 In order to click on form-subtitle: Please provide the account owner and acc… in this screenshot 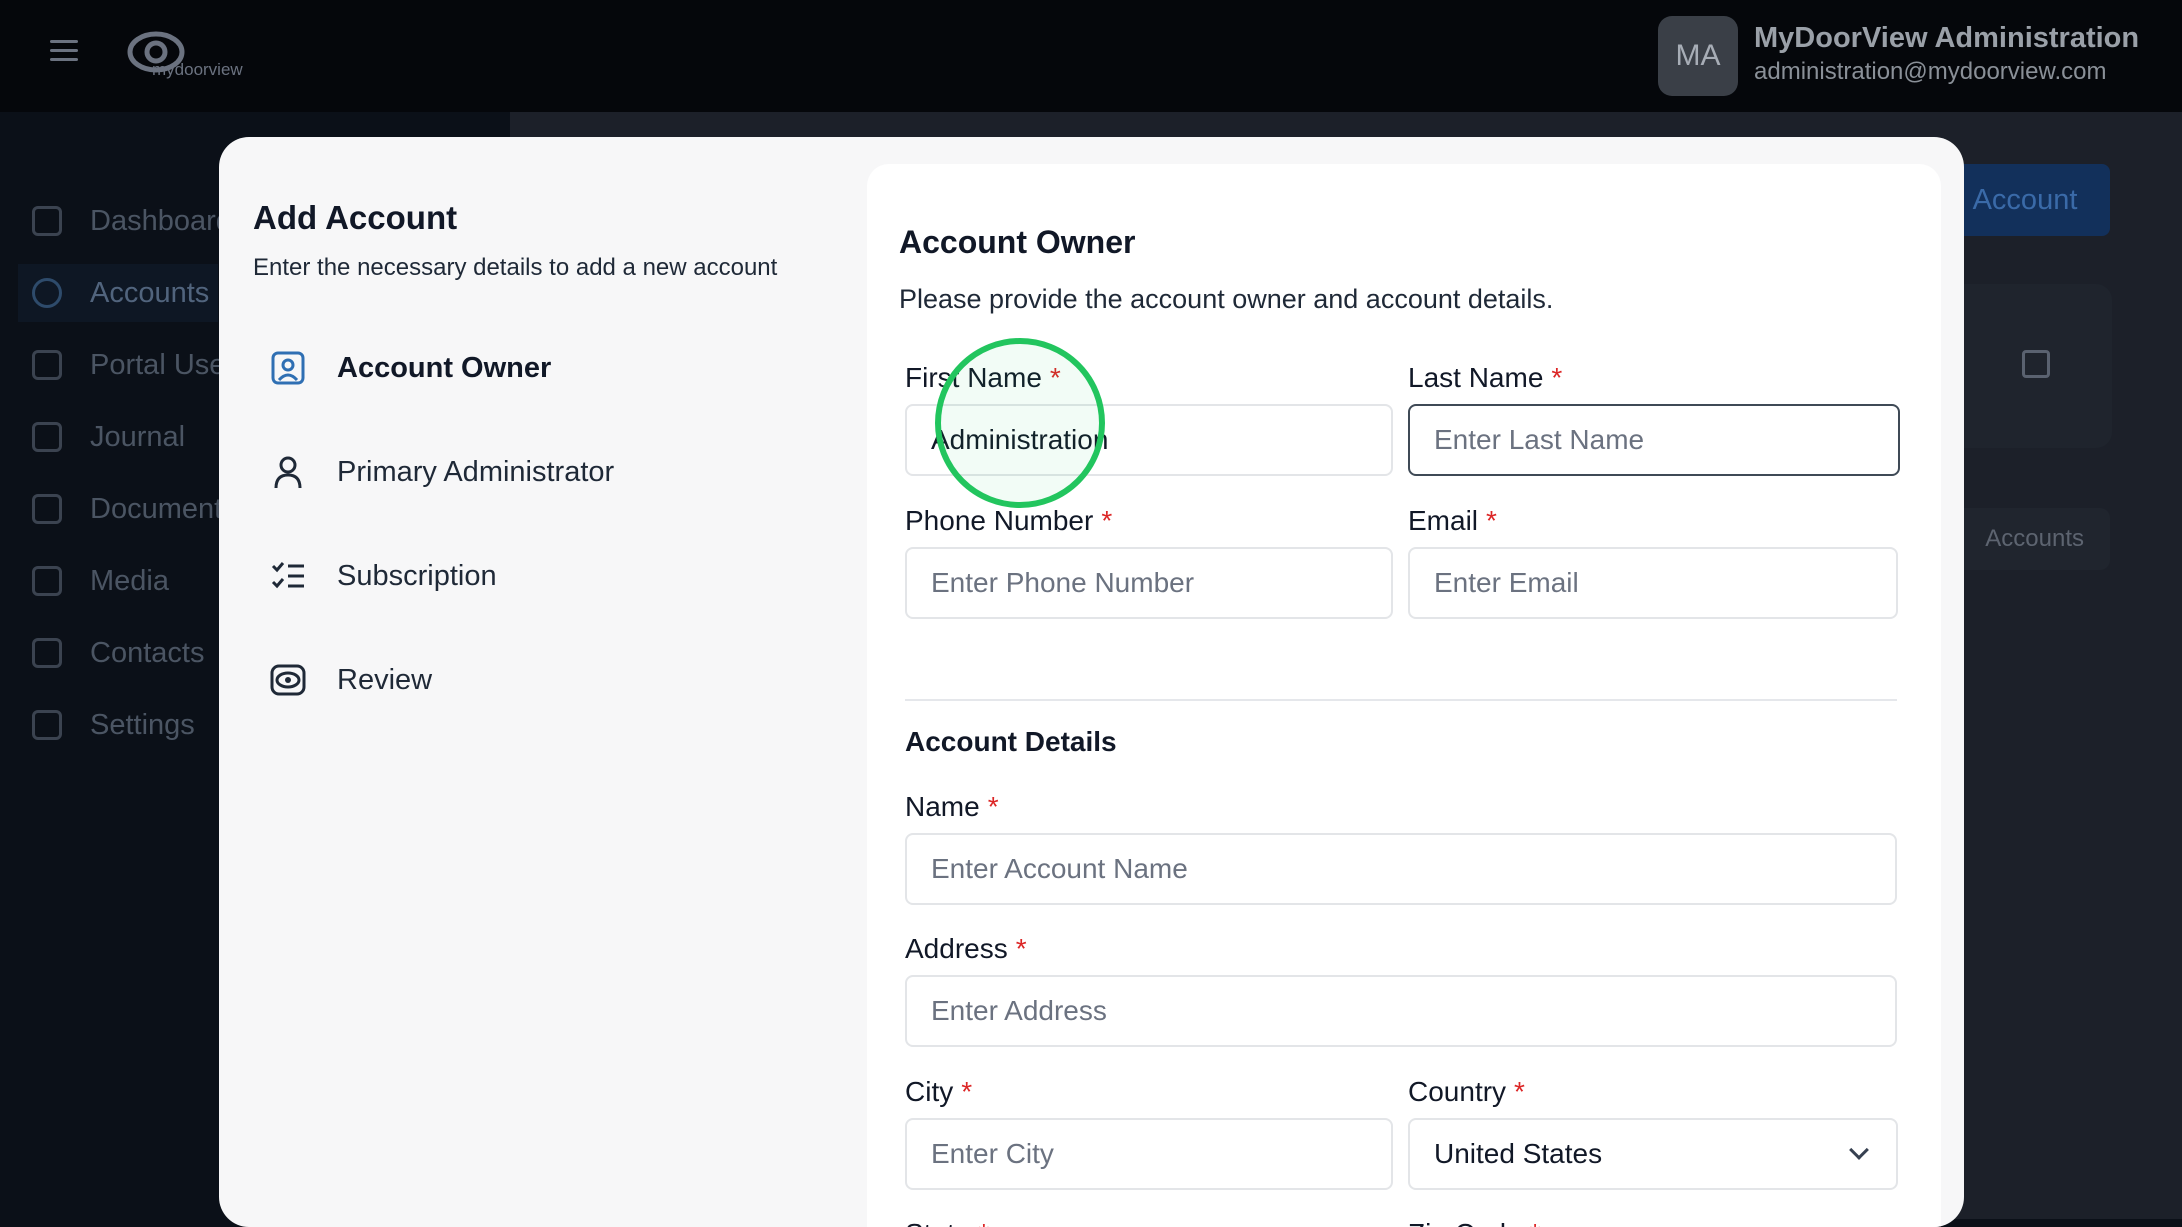, I will do `click(1226, 299)`.